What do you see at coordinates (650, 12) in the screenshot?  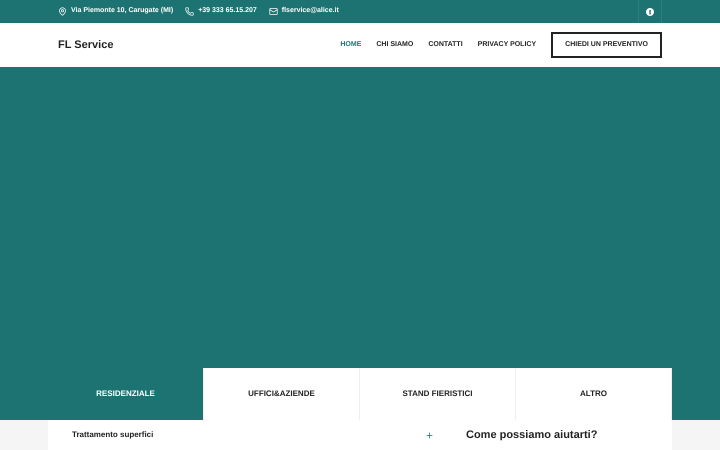 I see `social-icon` at bounding box center [650, 12].